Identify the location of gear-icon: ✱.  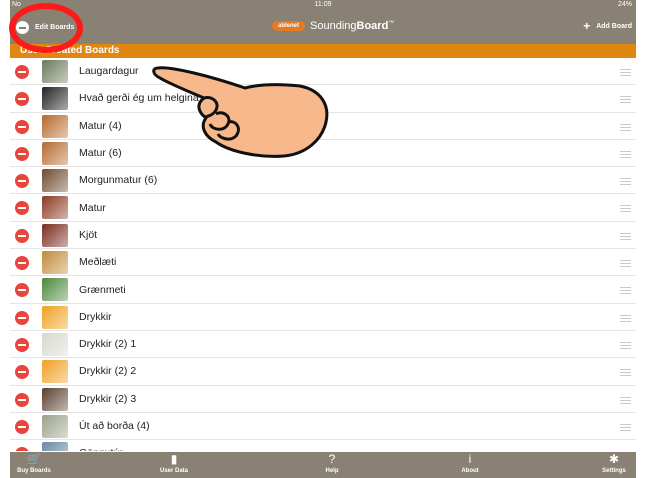
(614, 459).